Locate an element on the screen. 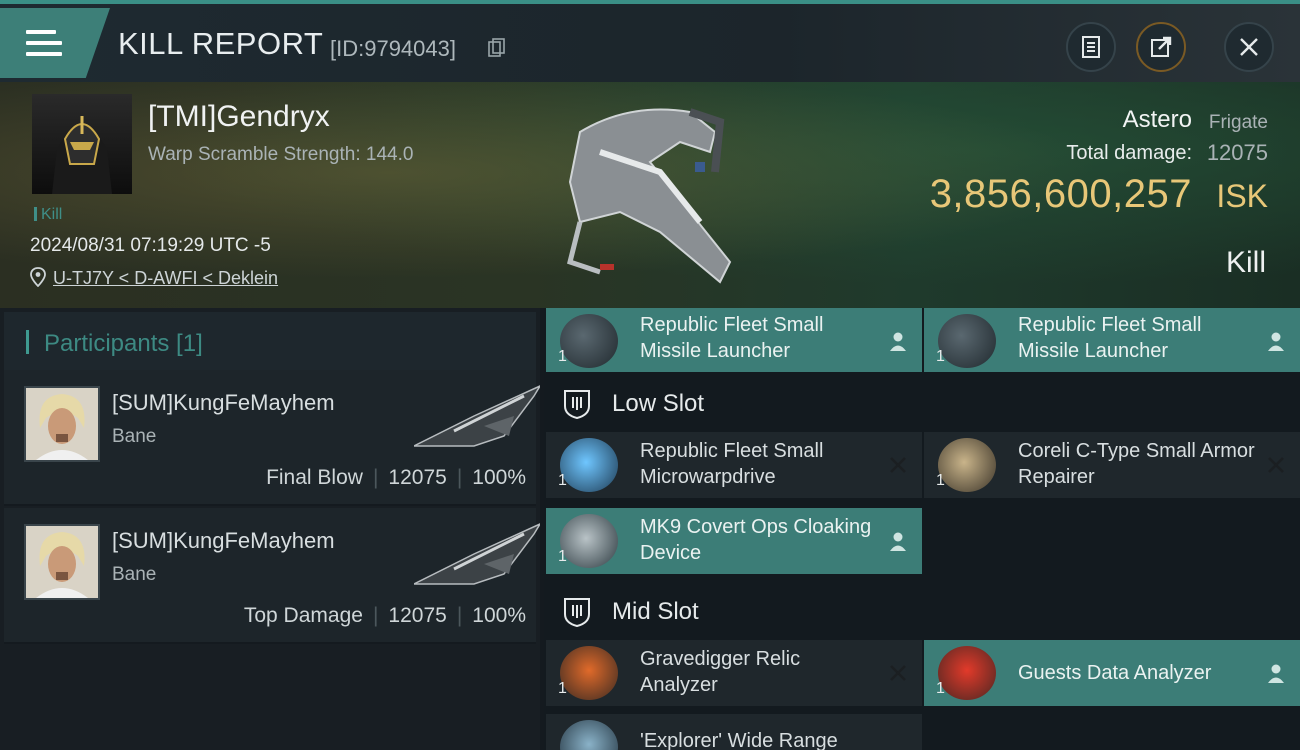 Image resolution: width=1300 pixels, height=750 pixels. isk-value: 3,856,600,257 is located at coordinates (1060, 194).